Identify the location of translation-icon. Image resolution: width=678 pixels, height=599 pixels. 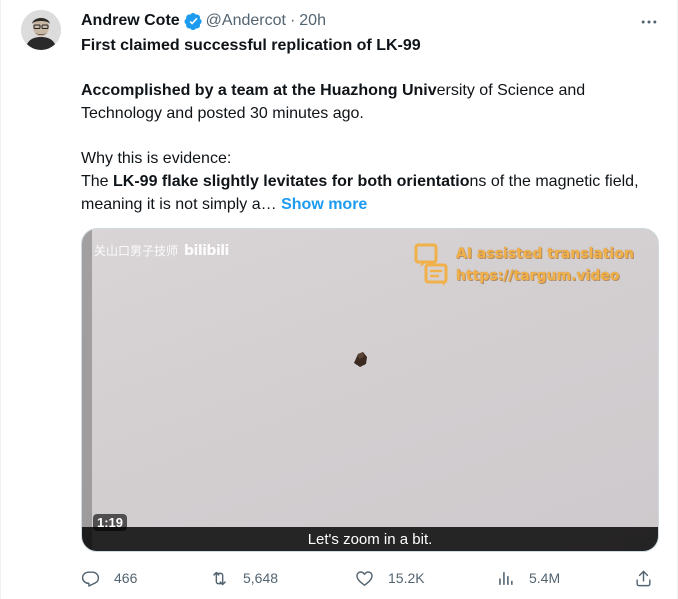
(431, 264).